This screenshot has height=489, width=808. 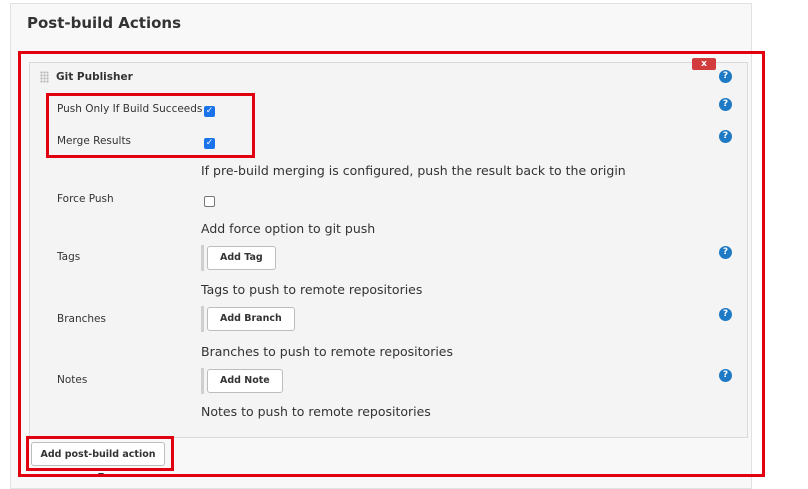 What do you see at coordinates (104, 23) in the screenshot?
I see `section-title: Post-build Actions` at bounding box center [104, 23].